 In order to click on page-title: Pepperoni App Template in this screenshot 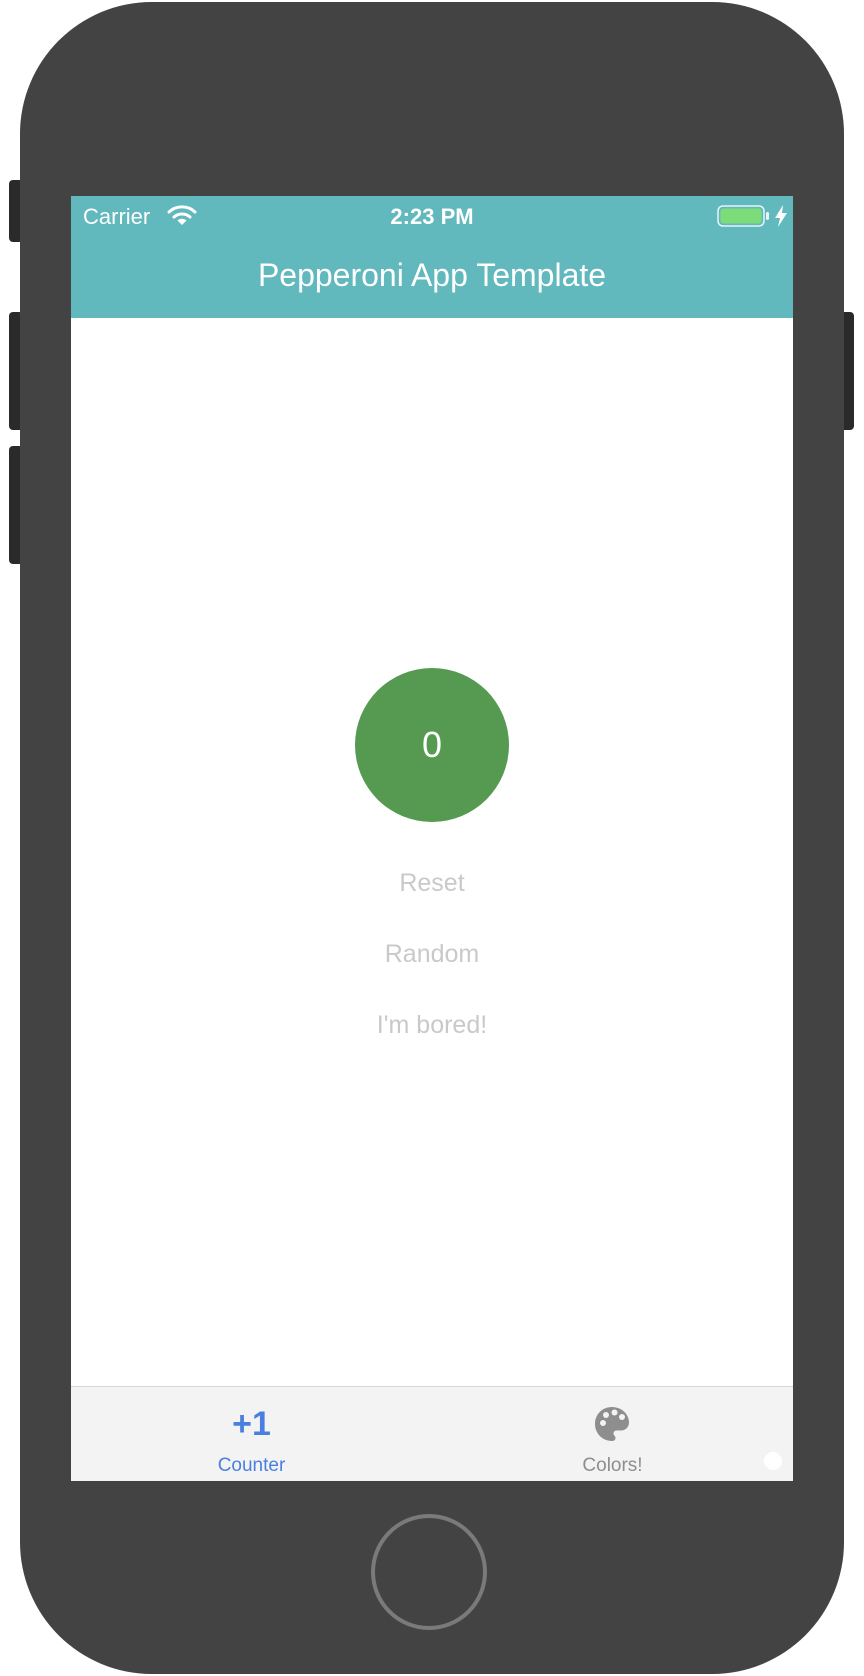, I will do `click(432, 275)`.